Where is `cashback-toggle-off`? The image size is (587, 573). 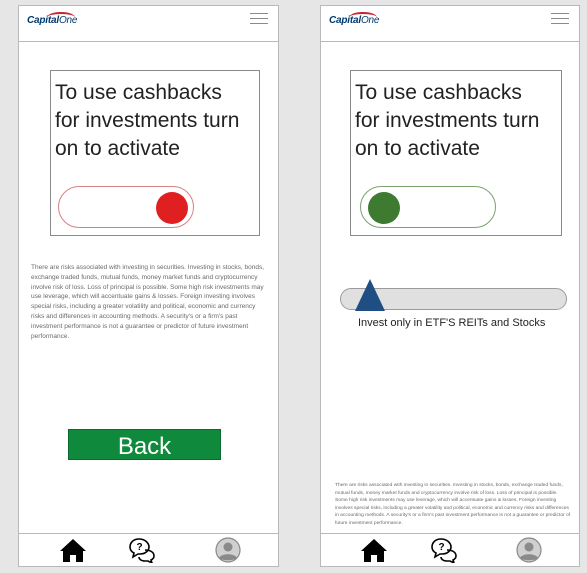
cashback-toggle-off is located at coordinates (126, 207).